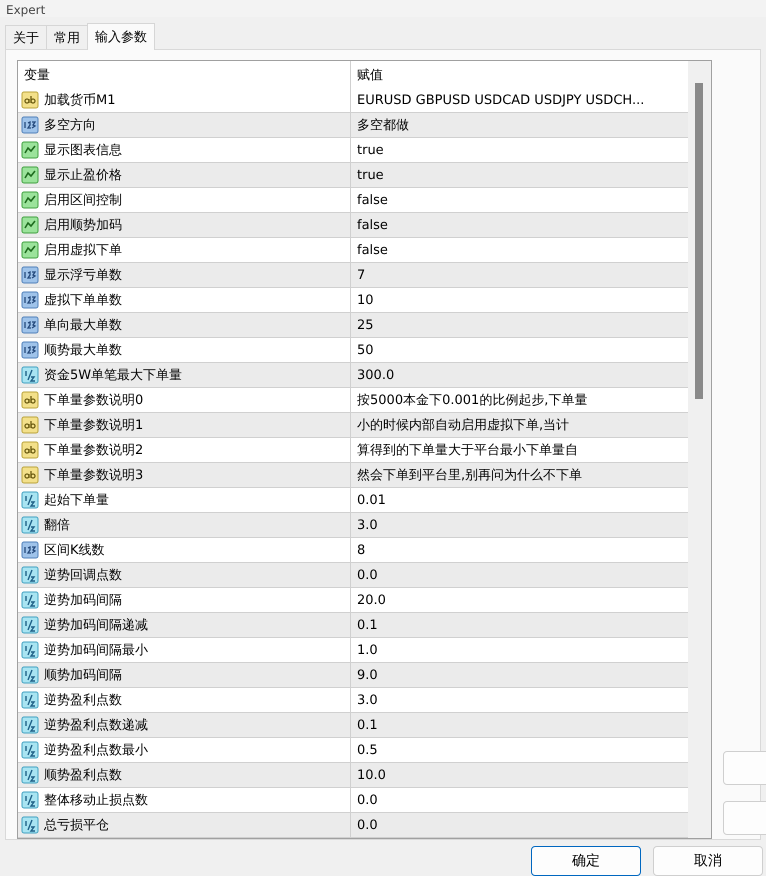  What do you see at coordinates (83, 175) in the screenshot?
I see `parameter-name: 显示止盈价格` at bounding box center [83, 175].